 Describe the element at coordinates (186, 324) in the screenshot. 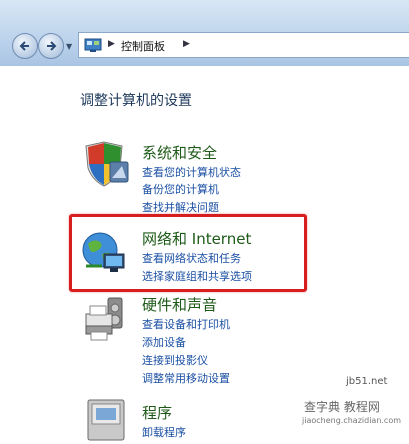

I see `link-view-devices-printers: 查看设备和打印机` at that location.